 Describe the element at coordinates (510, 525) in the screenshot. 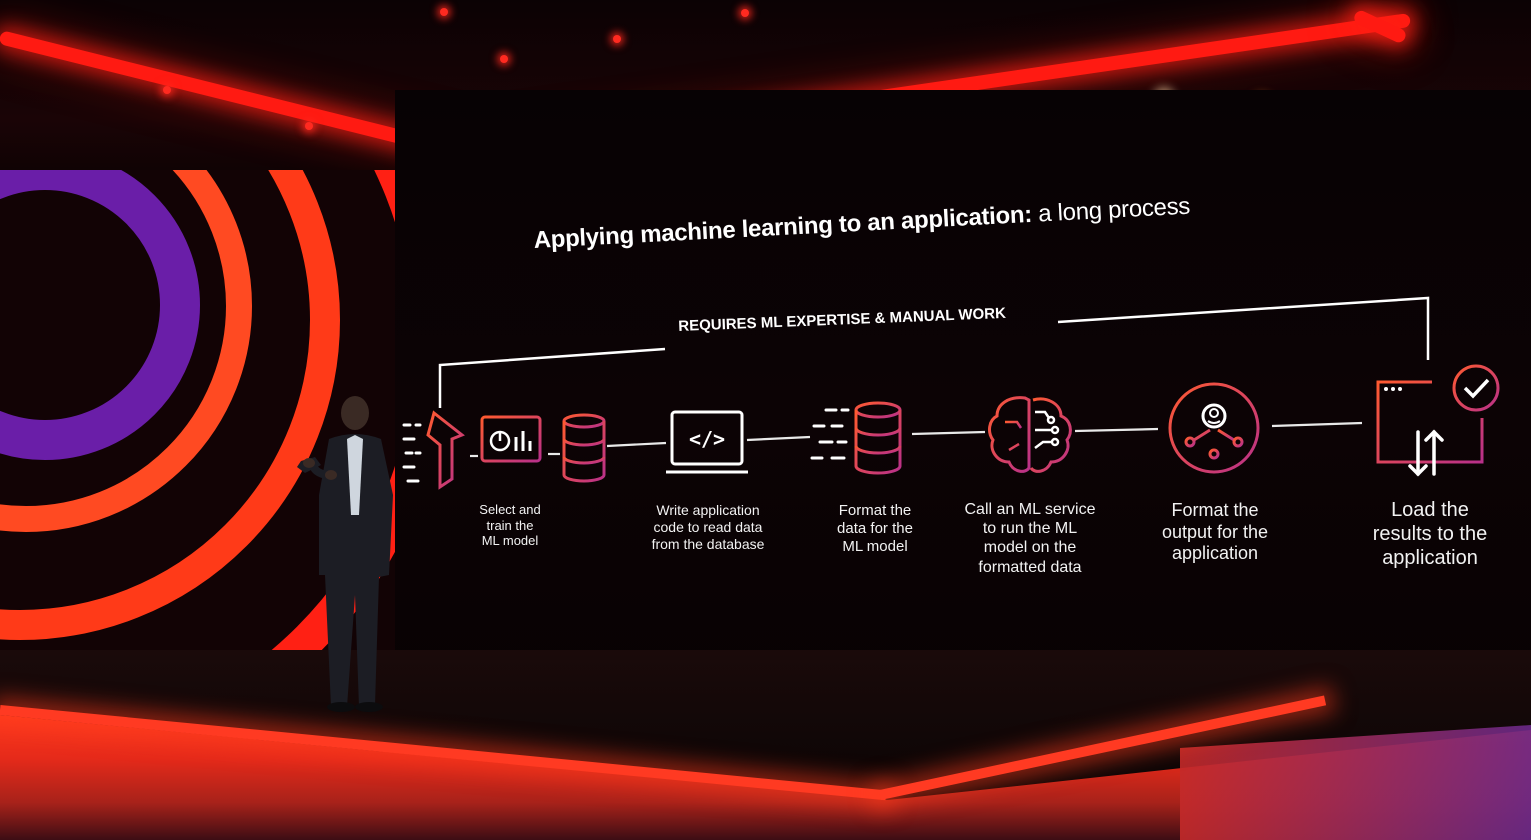

I see `step-label-select-train: Select and train the ML model` at that location.